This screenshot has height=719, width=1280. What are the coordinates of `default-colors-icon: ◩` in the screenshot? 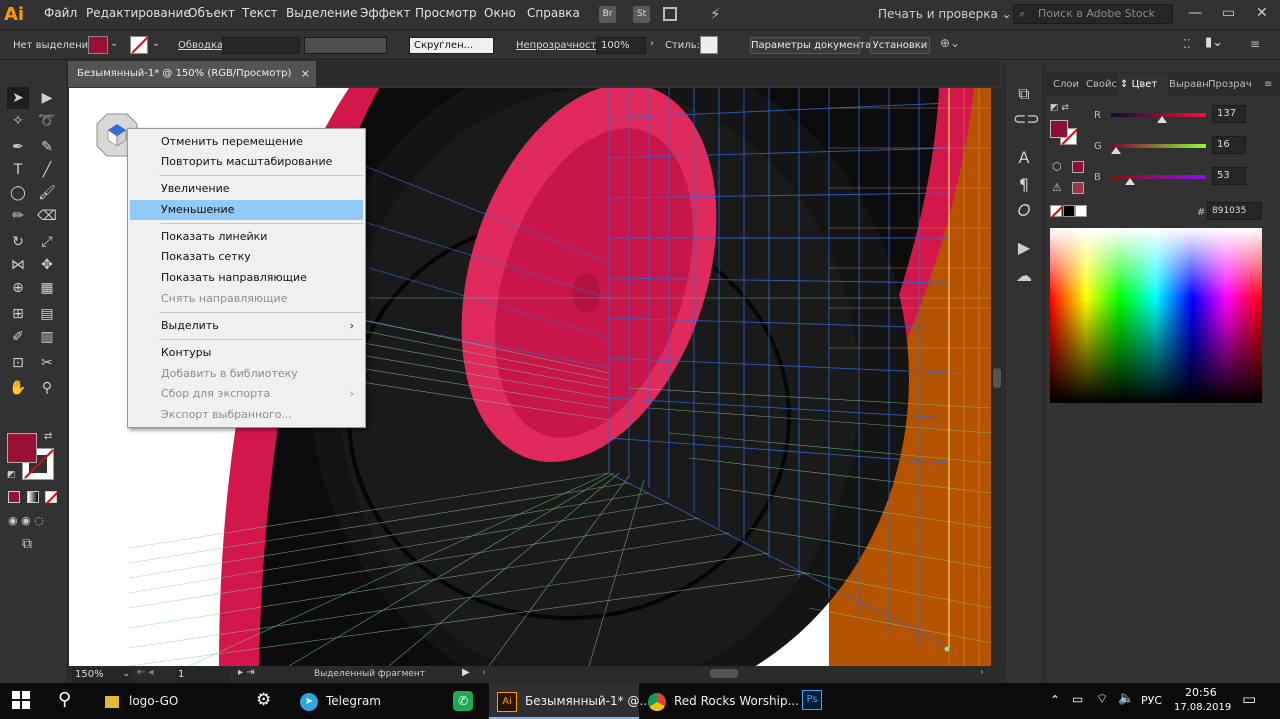 It's located at (11, 475).